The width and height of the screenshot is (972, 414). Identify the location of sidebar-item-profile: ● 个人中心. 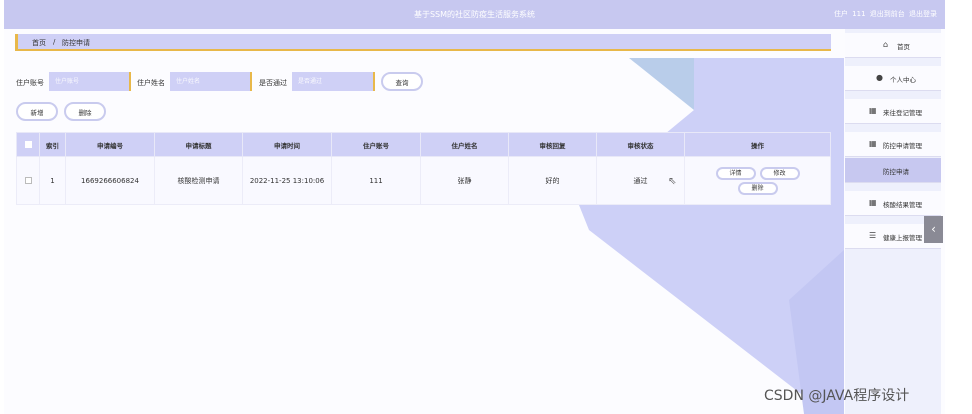
(893, 78).